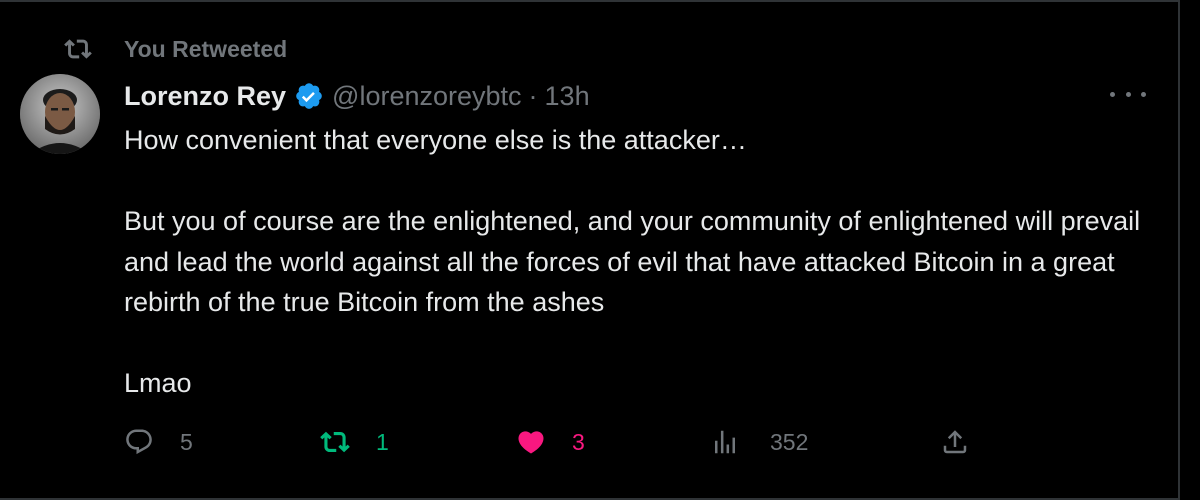  I want to click on reply-icon, so click(139, 442).